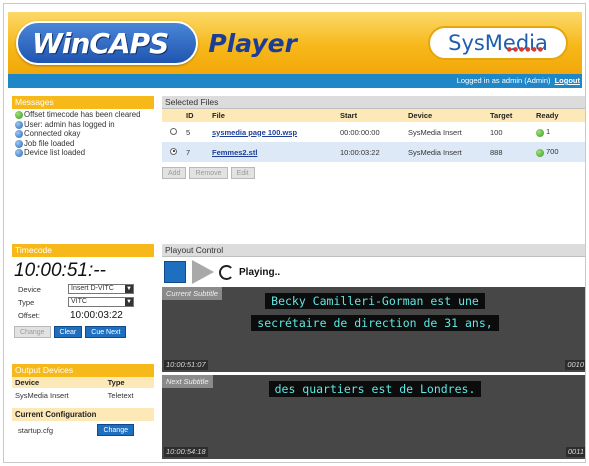 The image size is (589, 466). Describe the element at coordinates (252, 43) in the screenshot. I see `logo-player-text: Player` at that location.